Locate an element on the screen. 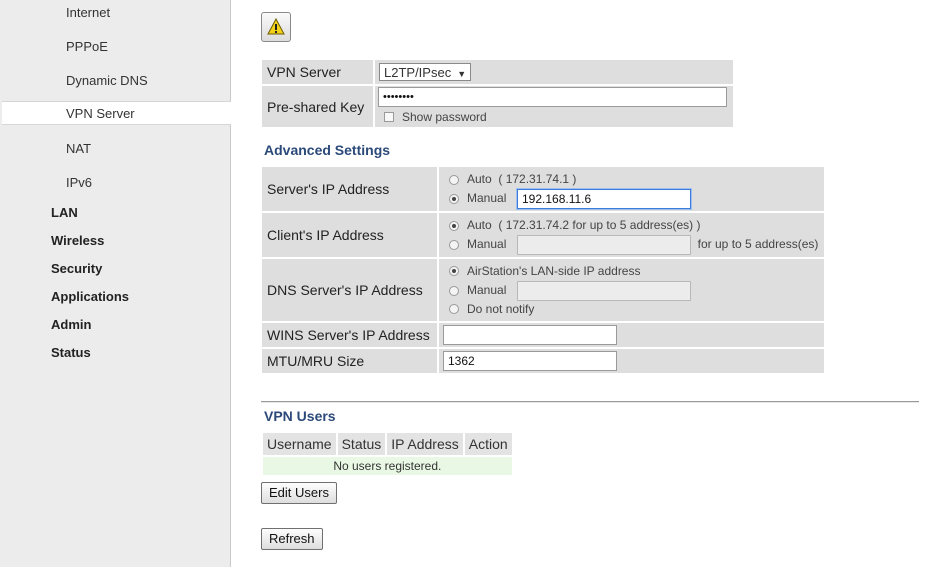 This screenshot has height=567, width=941. wins-ip-label: WINS Server's IP Address is located at coordinates (349, 335).